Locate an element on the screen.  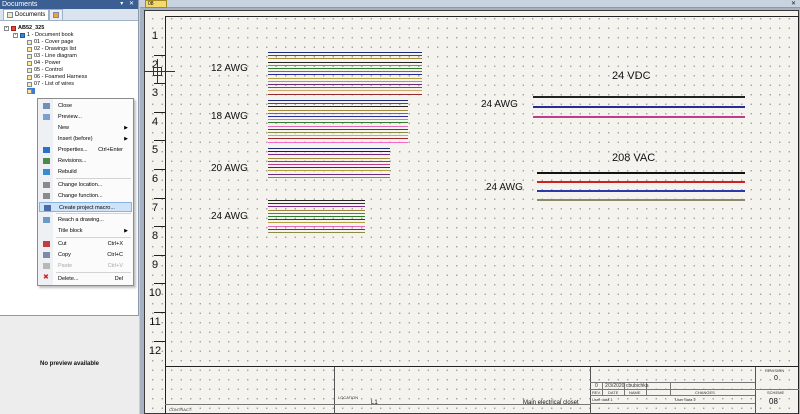
tab-components is located at coordinates (56, 14).